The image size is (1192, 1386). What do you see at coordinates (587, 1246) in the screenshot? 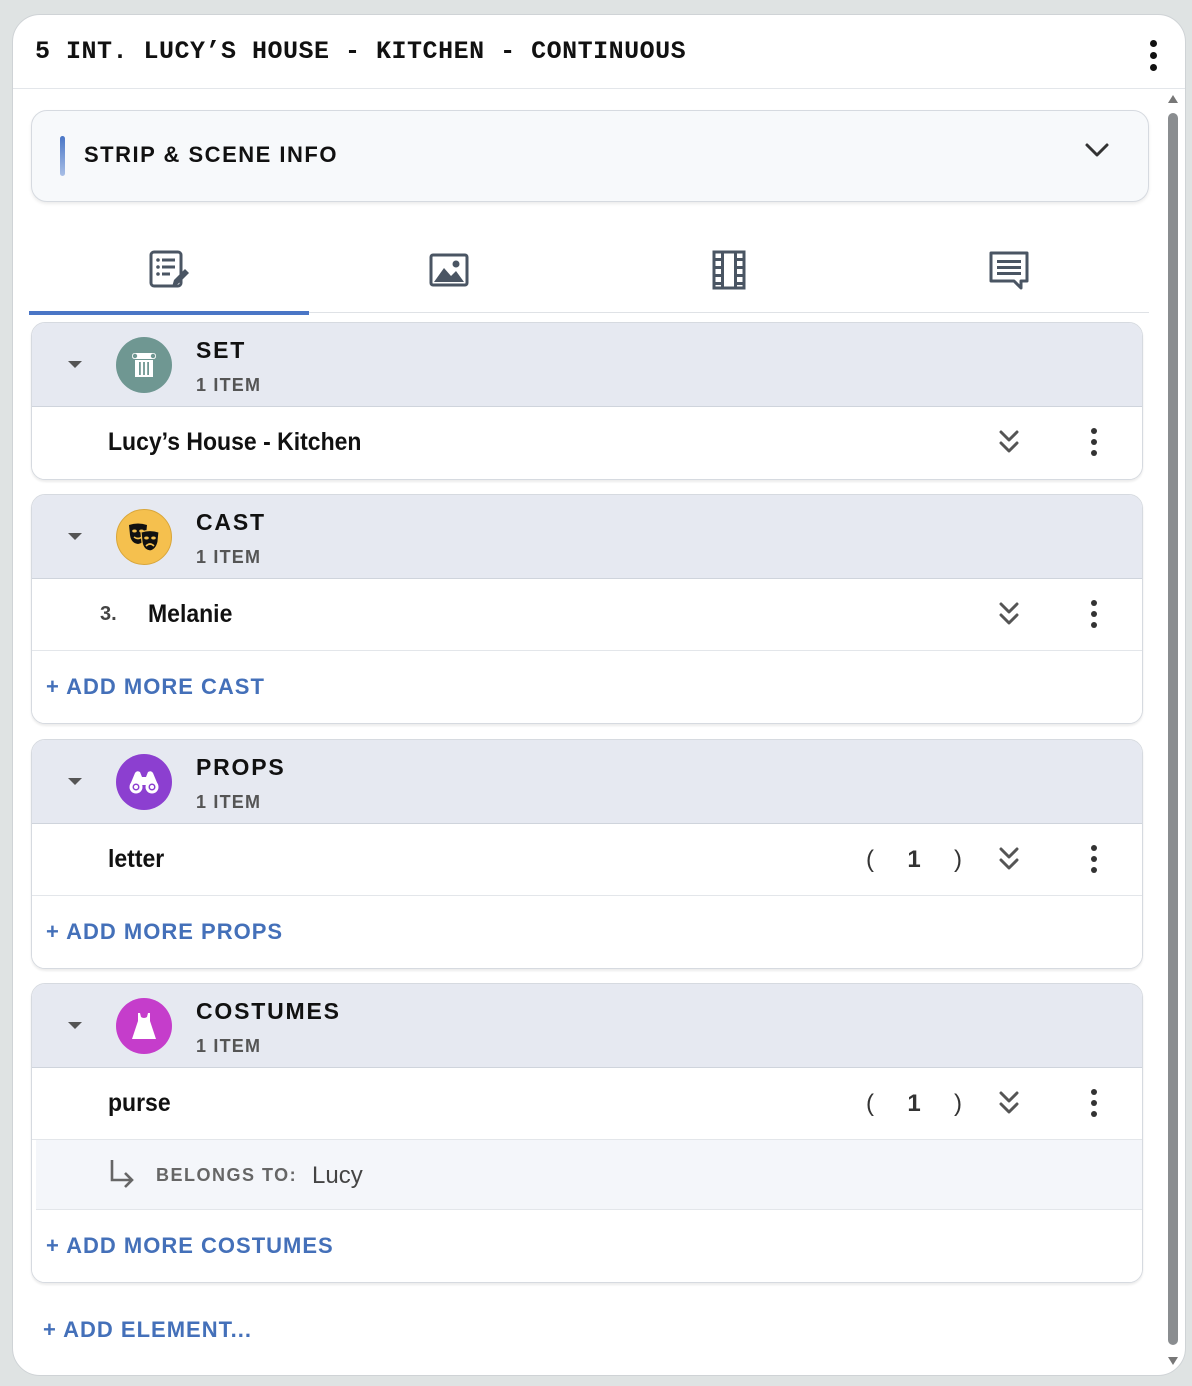
I see `add-more-row: + ADD MORE COSTUMES` at bounding box center [587, 1246].